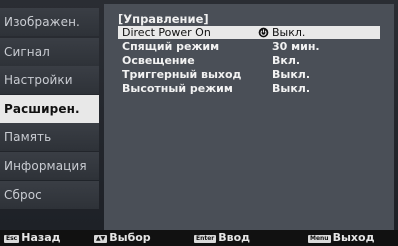  I want to click on setting-row-illumination: Освещение Вкл., so click(249, 60).